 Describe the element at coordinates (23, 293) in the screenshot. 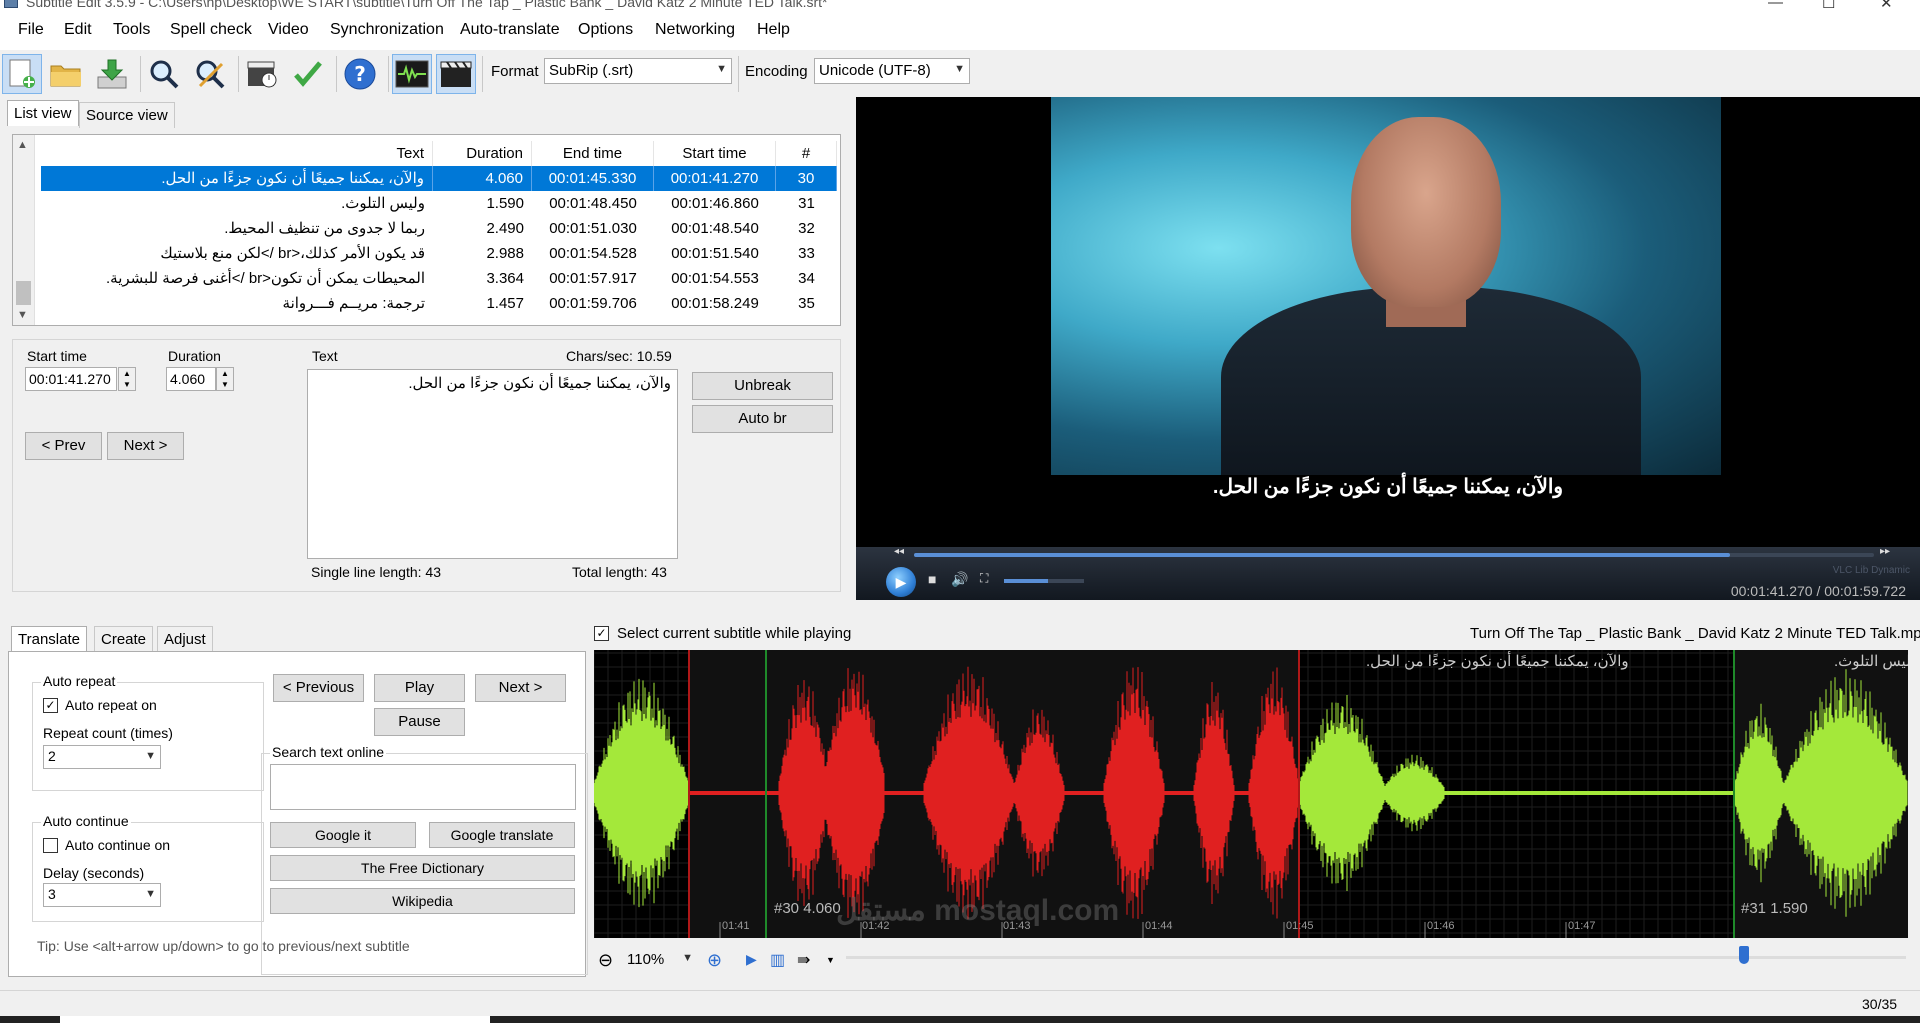

I see `scrollbar-thumb` at that location.